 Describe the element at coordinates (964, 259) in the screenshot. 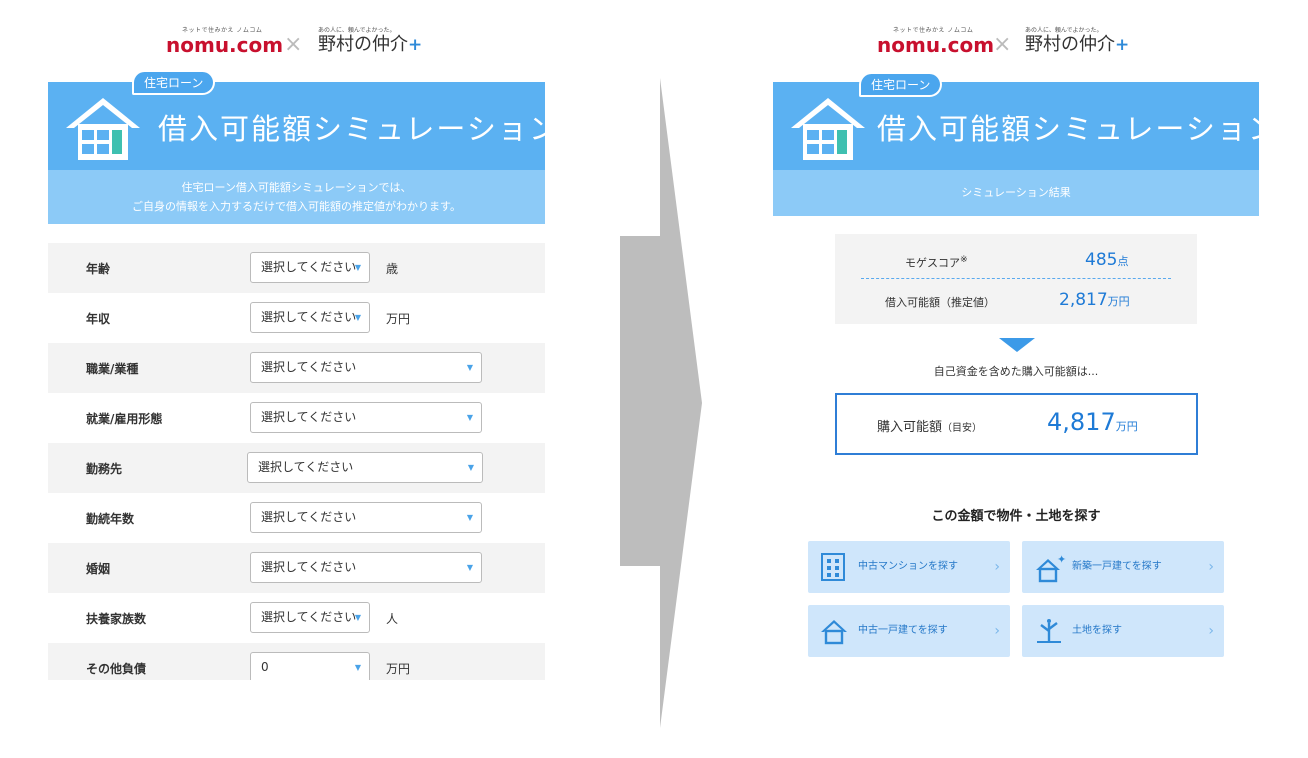

I see `footnote-mark: ※` at that location.